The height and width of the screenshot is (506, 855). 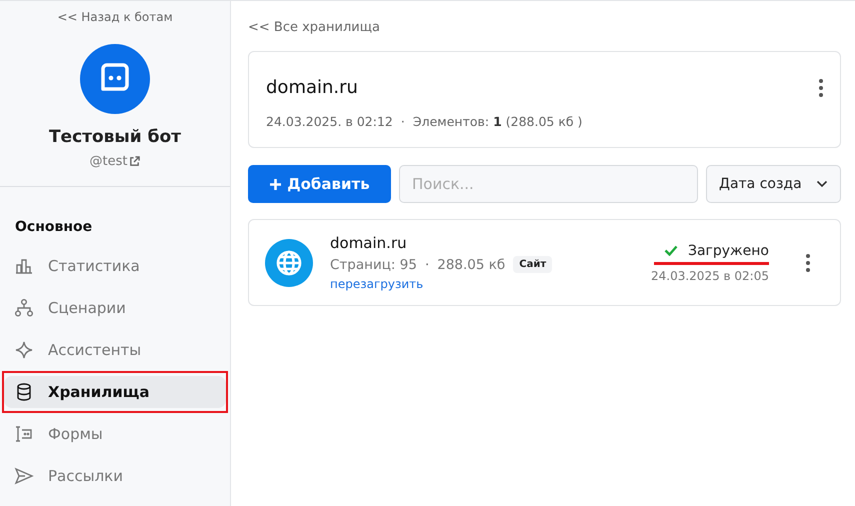 What do you see at coordinates (822, 184) in the screenshot?
I see `chevron-down-icon` at bounding box center [822, 184].